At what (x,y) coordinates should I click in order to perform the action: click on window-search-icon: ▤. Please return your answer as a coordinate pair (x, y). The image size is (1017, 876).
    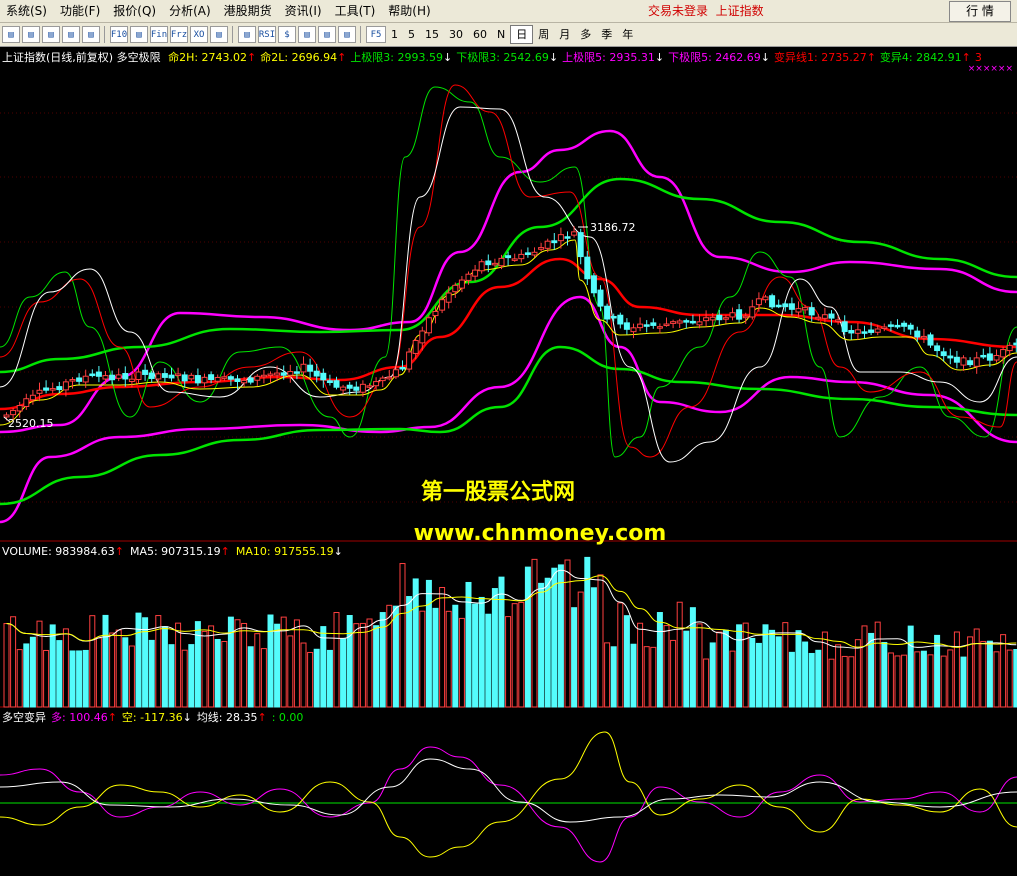
    Looking at the image, I should click on (219, 34).